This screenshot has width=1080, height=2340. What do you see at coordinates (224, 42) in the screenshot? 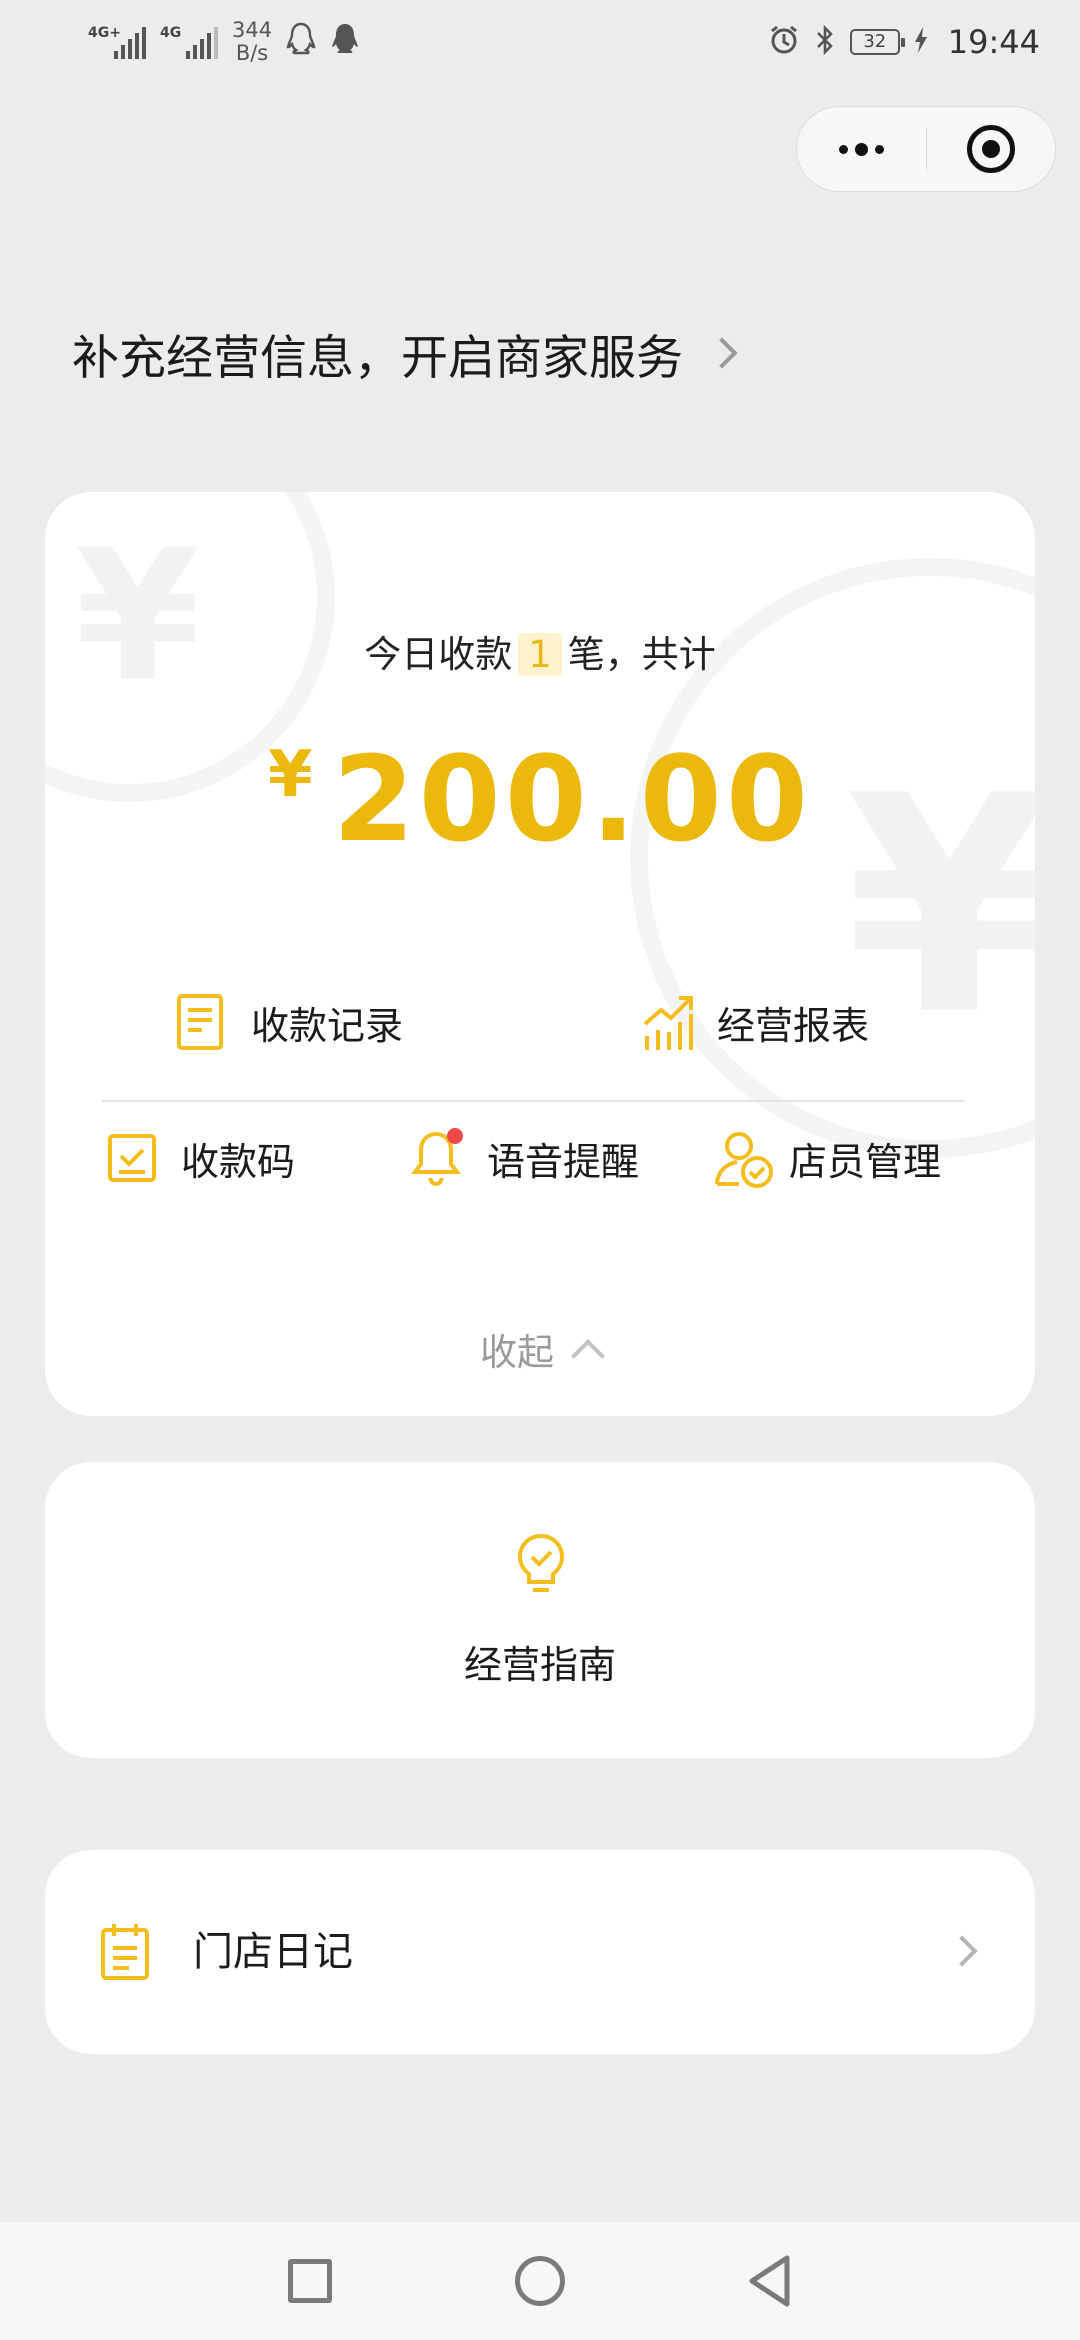
I see `status-left: 4G+ 4G 344 B/s` at bounding box center [224, 42].